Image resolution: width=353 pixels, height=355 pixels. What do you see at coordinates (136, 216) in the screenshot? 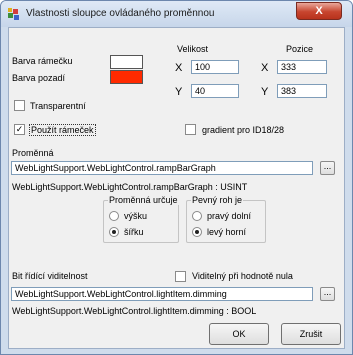
I see `radio-height-label: výšku` at bounding box center [136, 216].